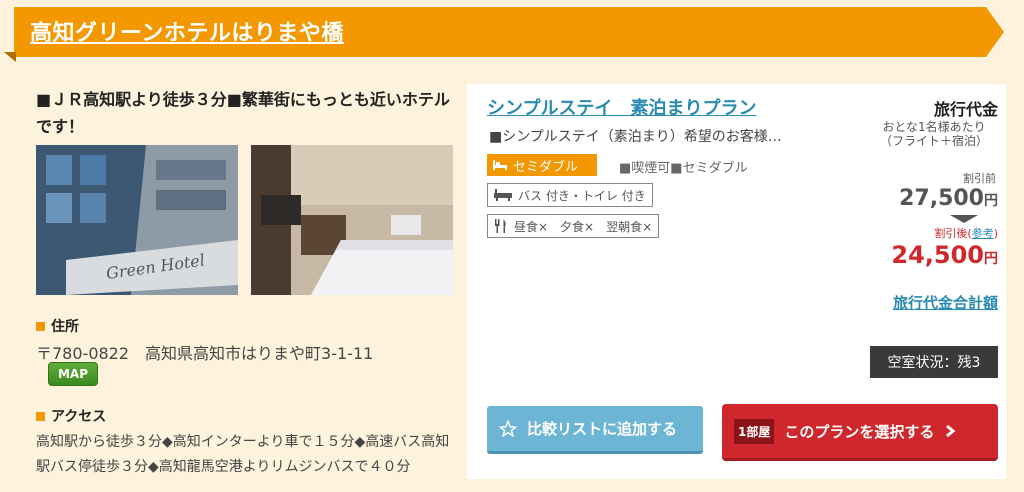 The image size is (1024, 492). I want to click on add-to-compare-label: 比較リストに追加する, so click(602, 429).